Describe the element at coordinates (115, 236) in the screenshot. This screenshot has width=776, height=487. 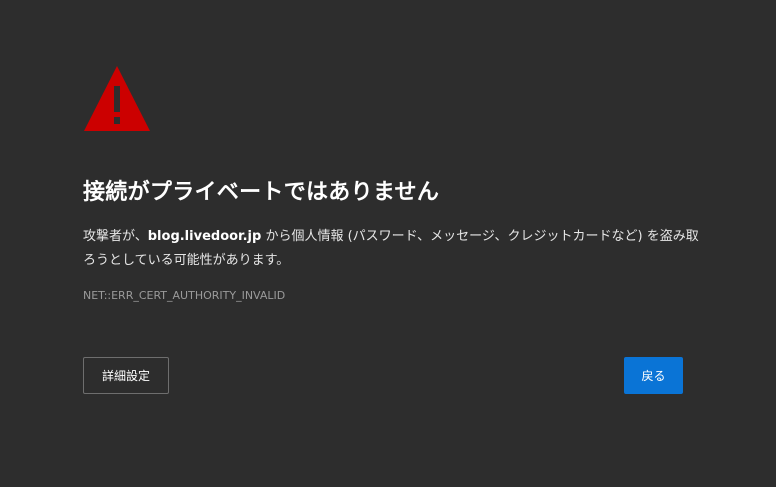
I see `message-prefix: 攻撃者が、` at that location.